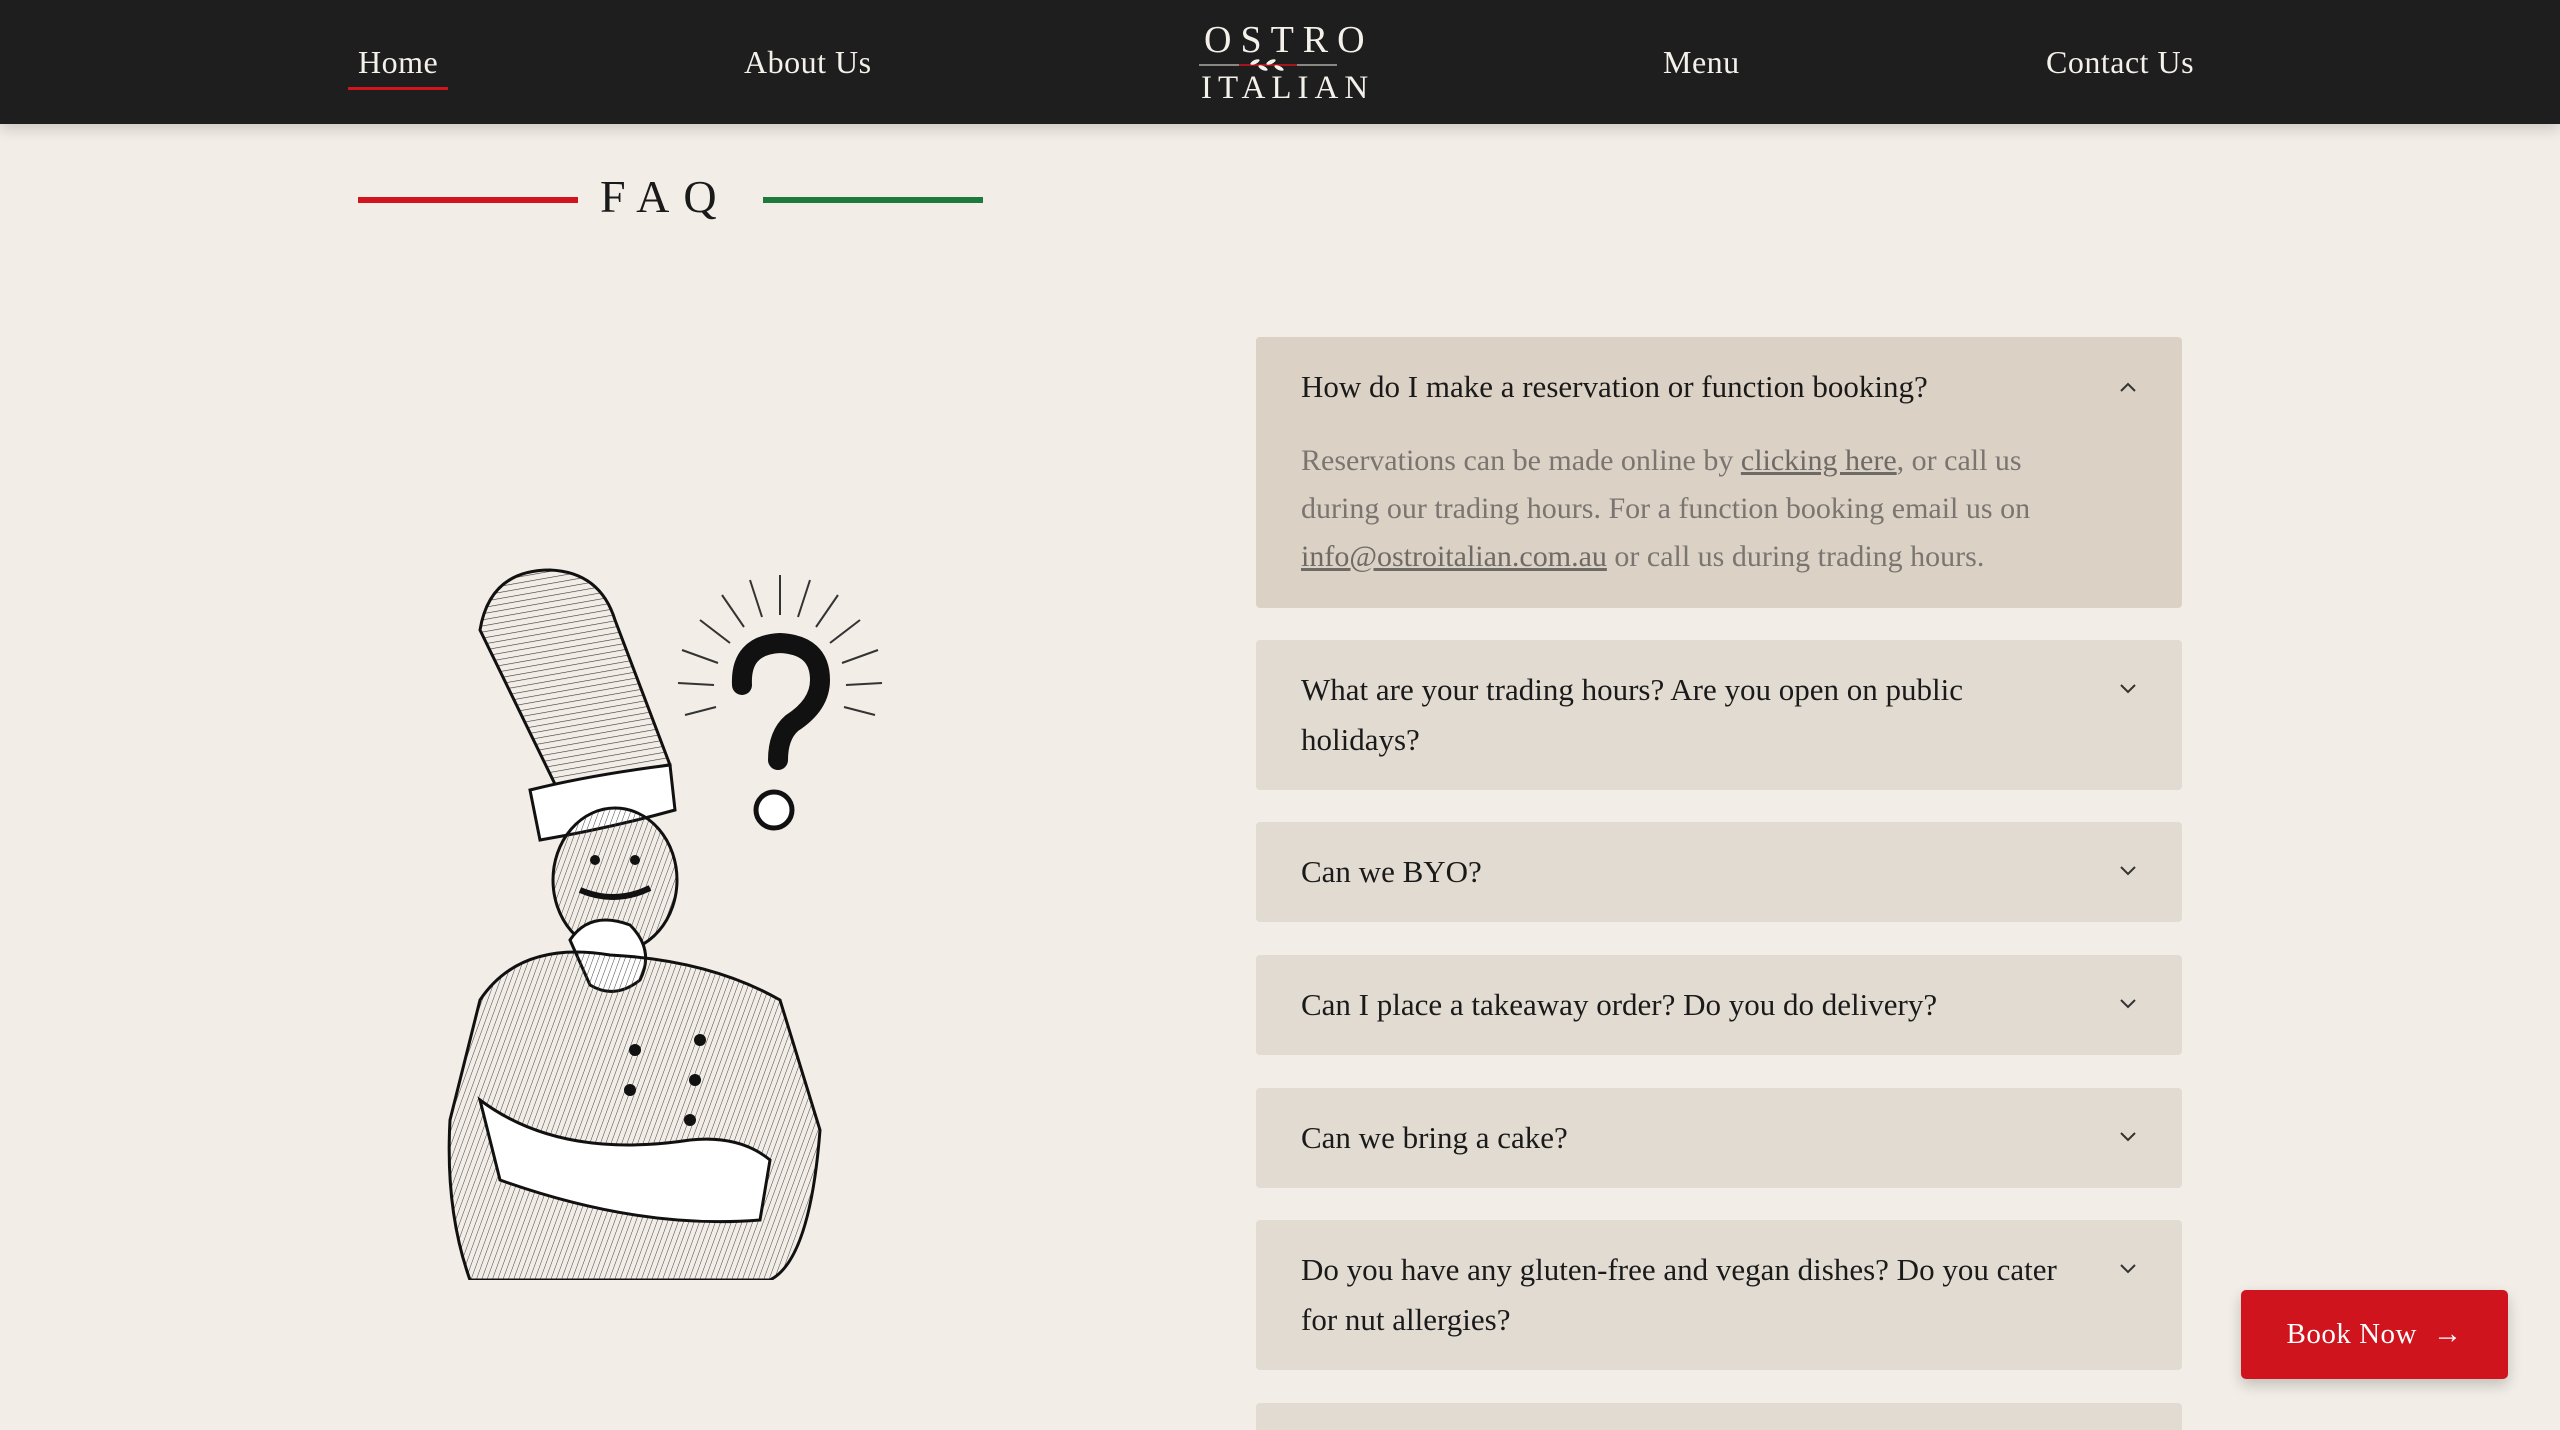  Describe the element at coordinates (2128, 387) in the screenshot. I see `chevron-up-icon` at that location.